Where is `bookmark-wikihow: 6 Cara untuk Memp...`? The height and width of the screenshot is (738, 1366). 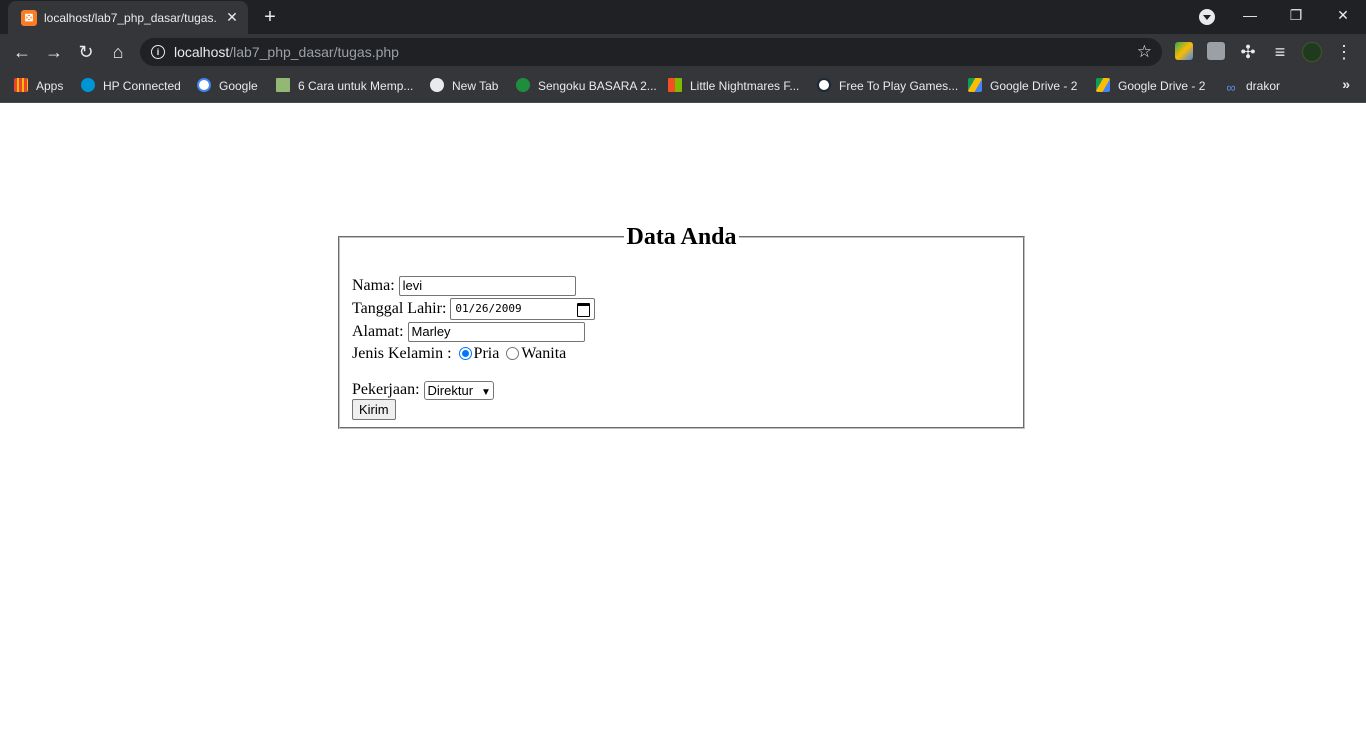
bookmark-wikihow: 6 Cara untuk Memp... is located at coordinates (344, 86).